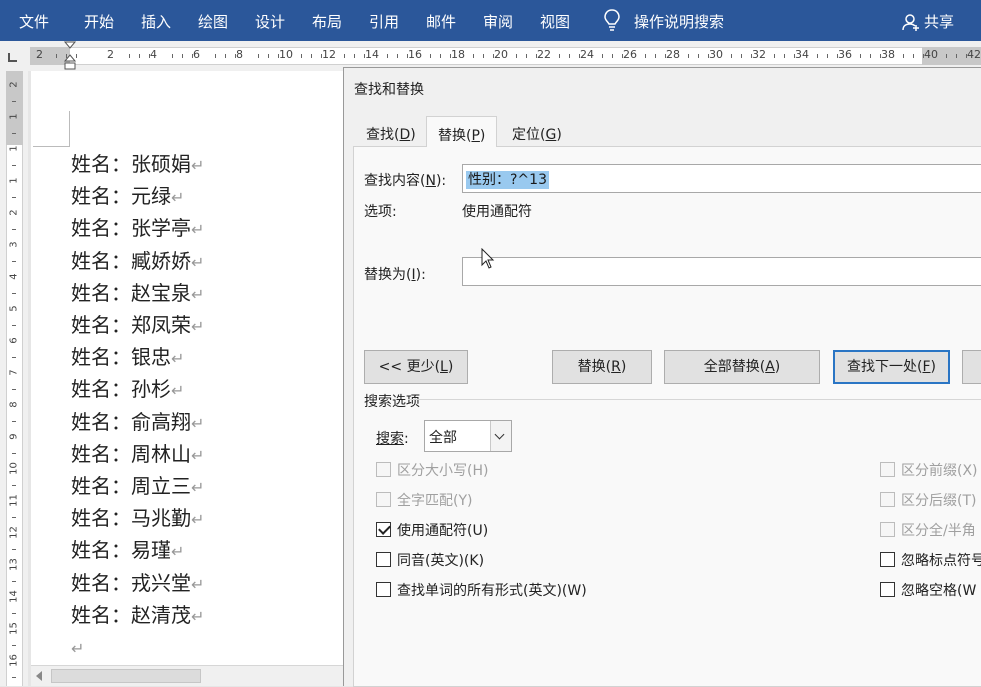  I want to click on document-line: 姓名：易瑾↵, so click(127, 550).